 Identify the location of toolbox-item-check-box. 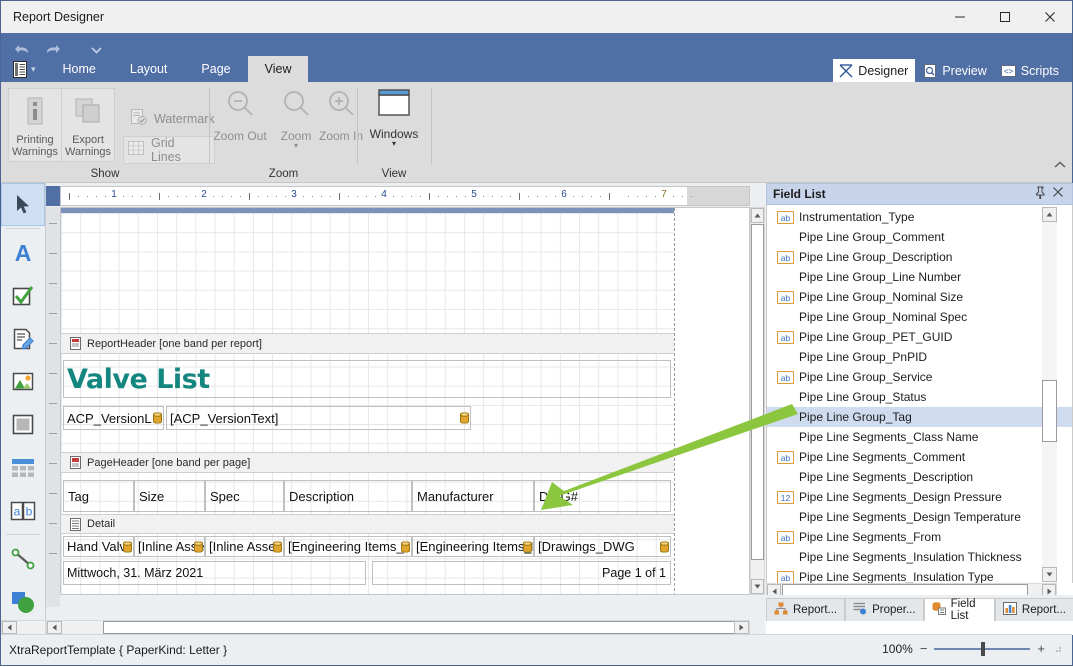
(23, 295).